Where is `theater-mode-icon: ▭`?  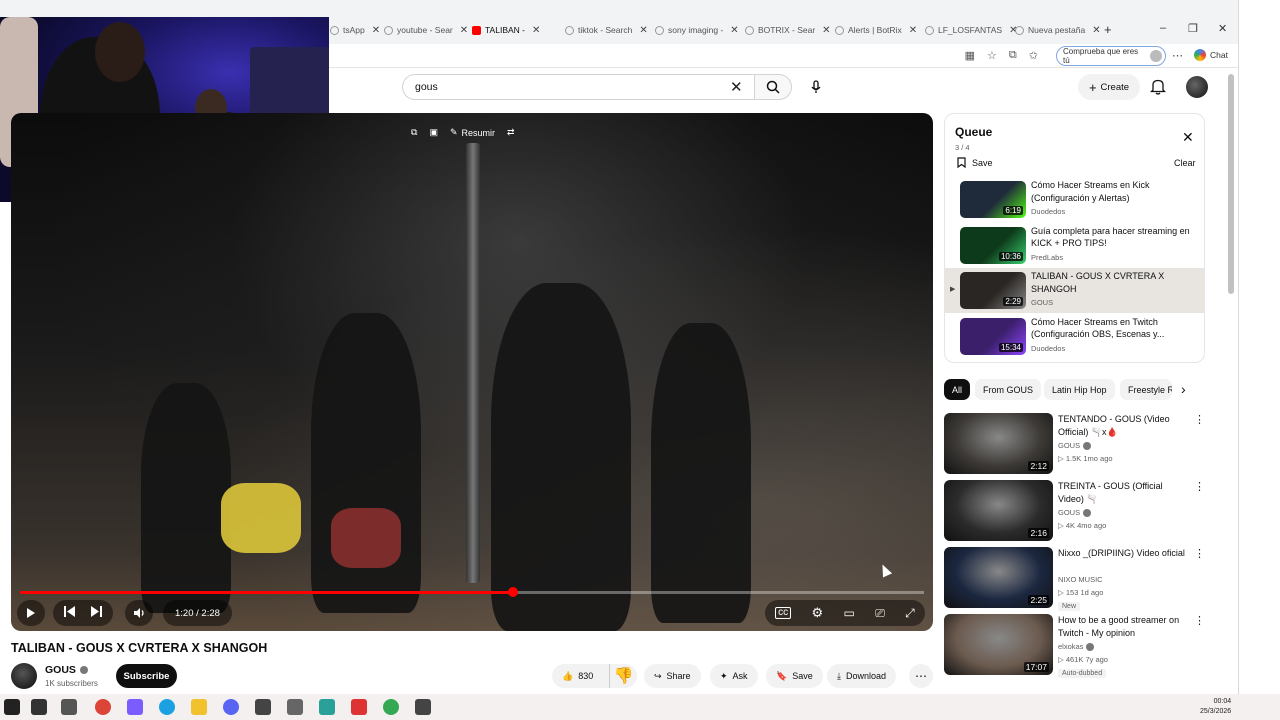 theater-mode-icon: ▭ is located at coordinates (849, 613).